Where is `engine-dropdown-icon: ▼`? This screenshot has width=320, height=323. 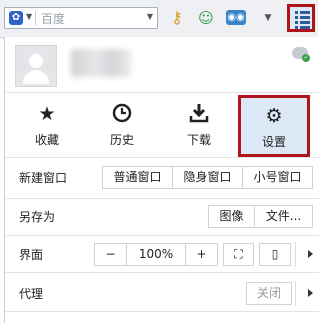 engine-dropdown-icon: ▼ is located at coordinates (29, 16).